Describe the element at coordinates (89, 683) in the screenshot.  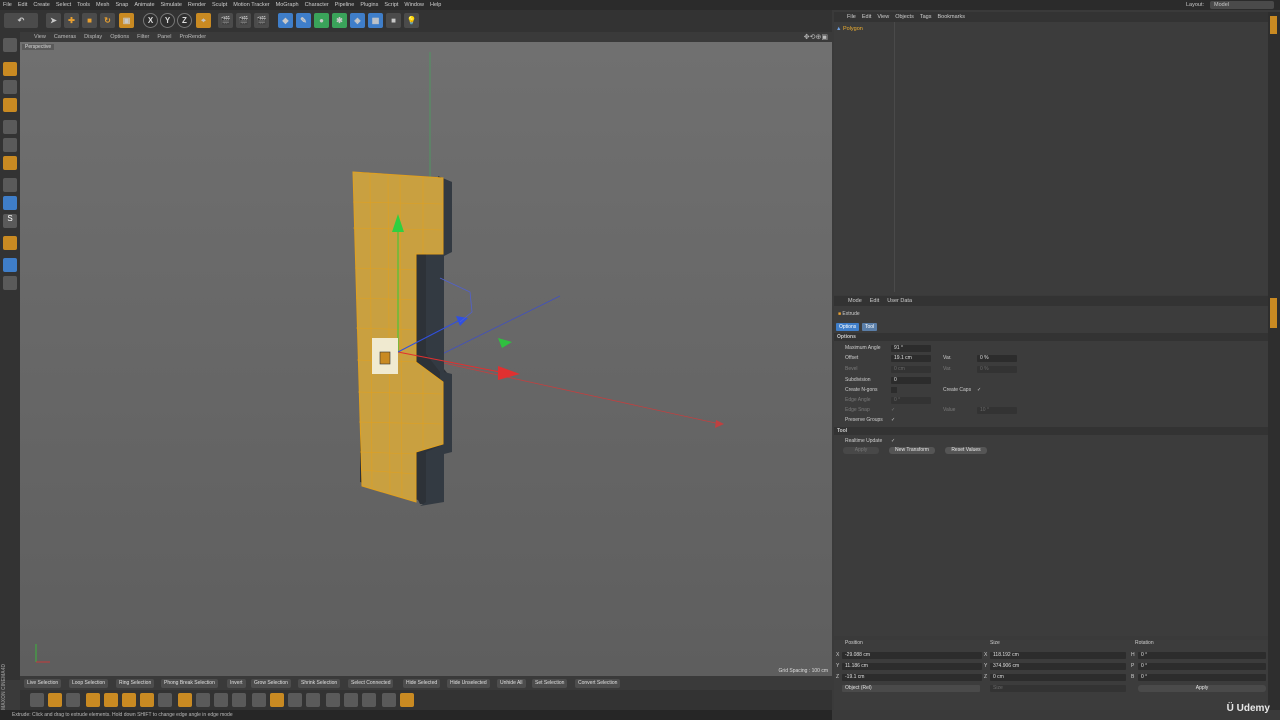
I see `loop-selection-button: Loop Selection` at that location.